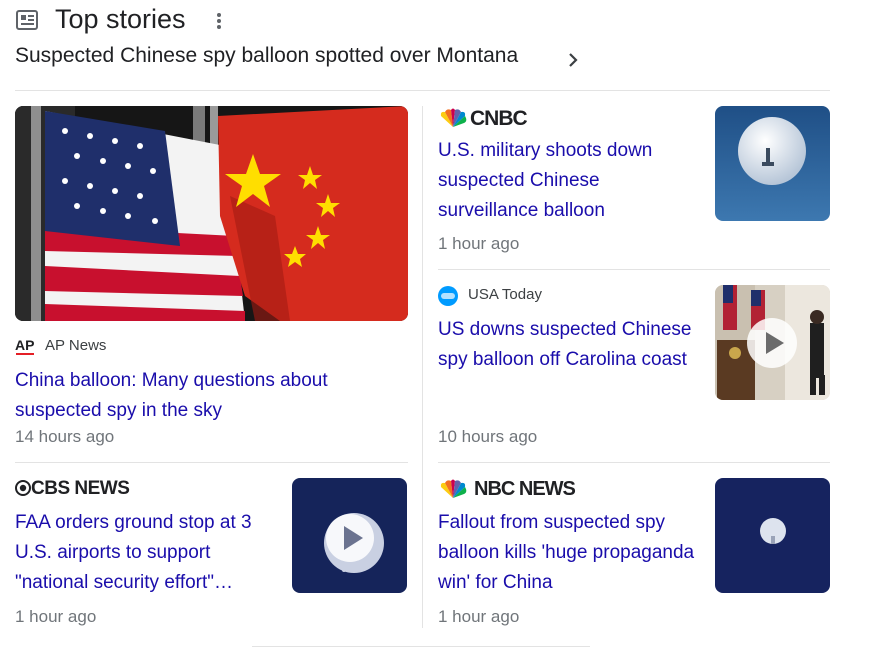 This screenshot has width=895, height=648. I want to click on cbs-eye-icon, so click(23, 488).